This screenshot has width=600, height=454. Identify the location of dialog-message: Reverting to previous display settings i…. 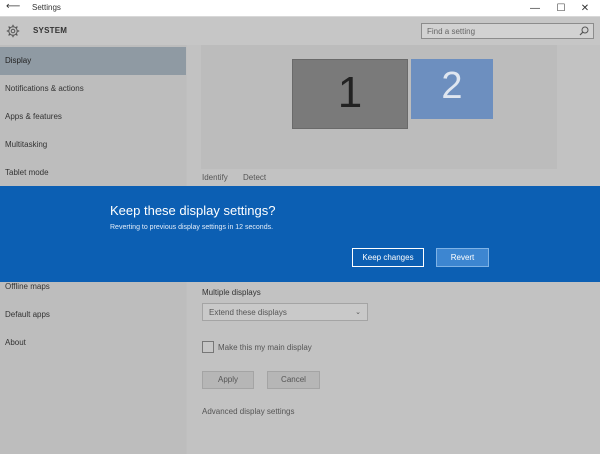
(192, 227).